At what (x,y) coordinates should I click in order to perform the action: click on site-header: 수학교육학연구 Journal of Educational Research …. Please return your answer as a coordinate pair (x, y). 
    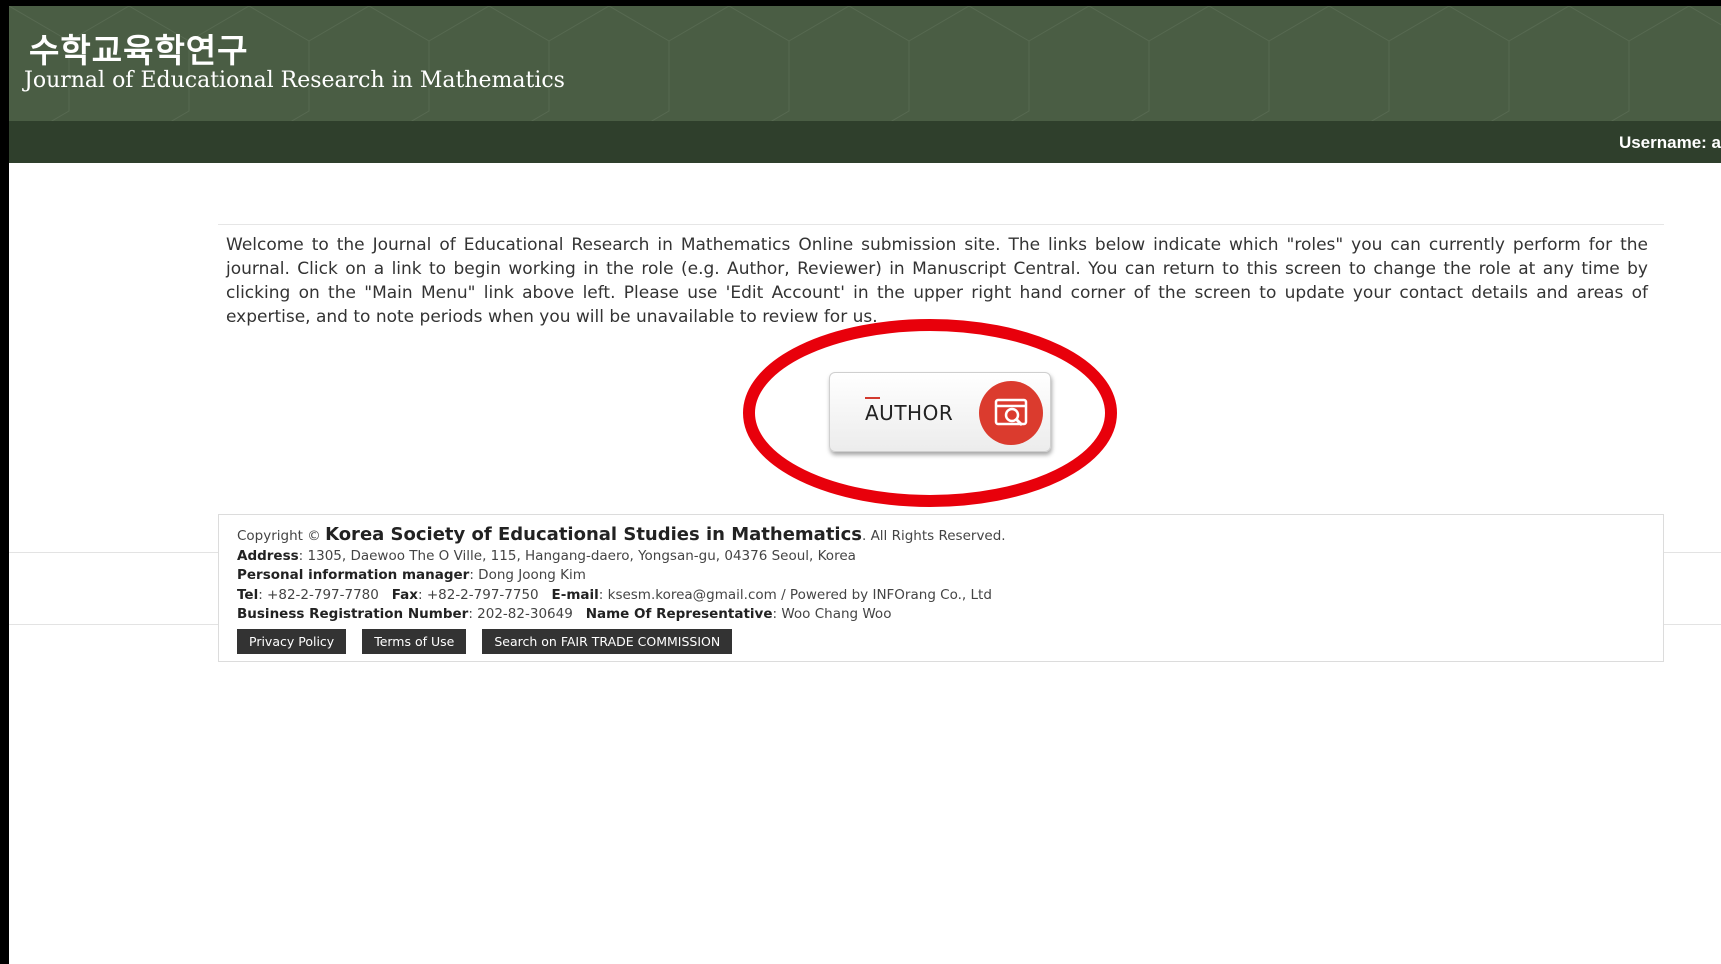
    Looking at the image, I should click on (865, 63).